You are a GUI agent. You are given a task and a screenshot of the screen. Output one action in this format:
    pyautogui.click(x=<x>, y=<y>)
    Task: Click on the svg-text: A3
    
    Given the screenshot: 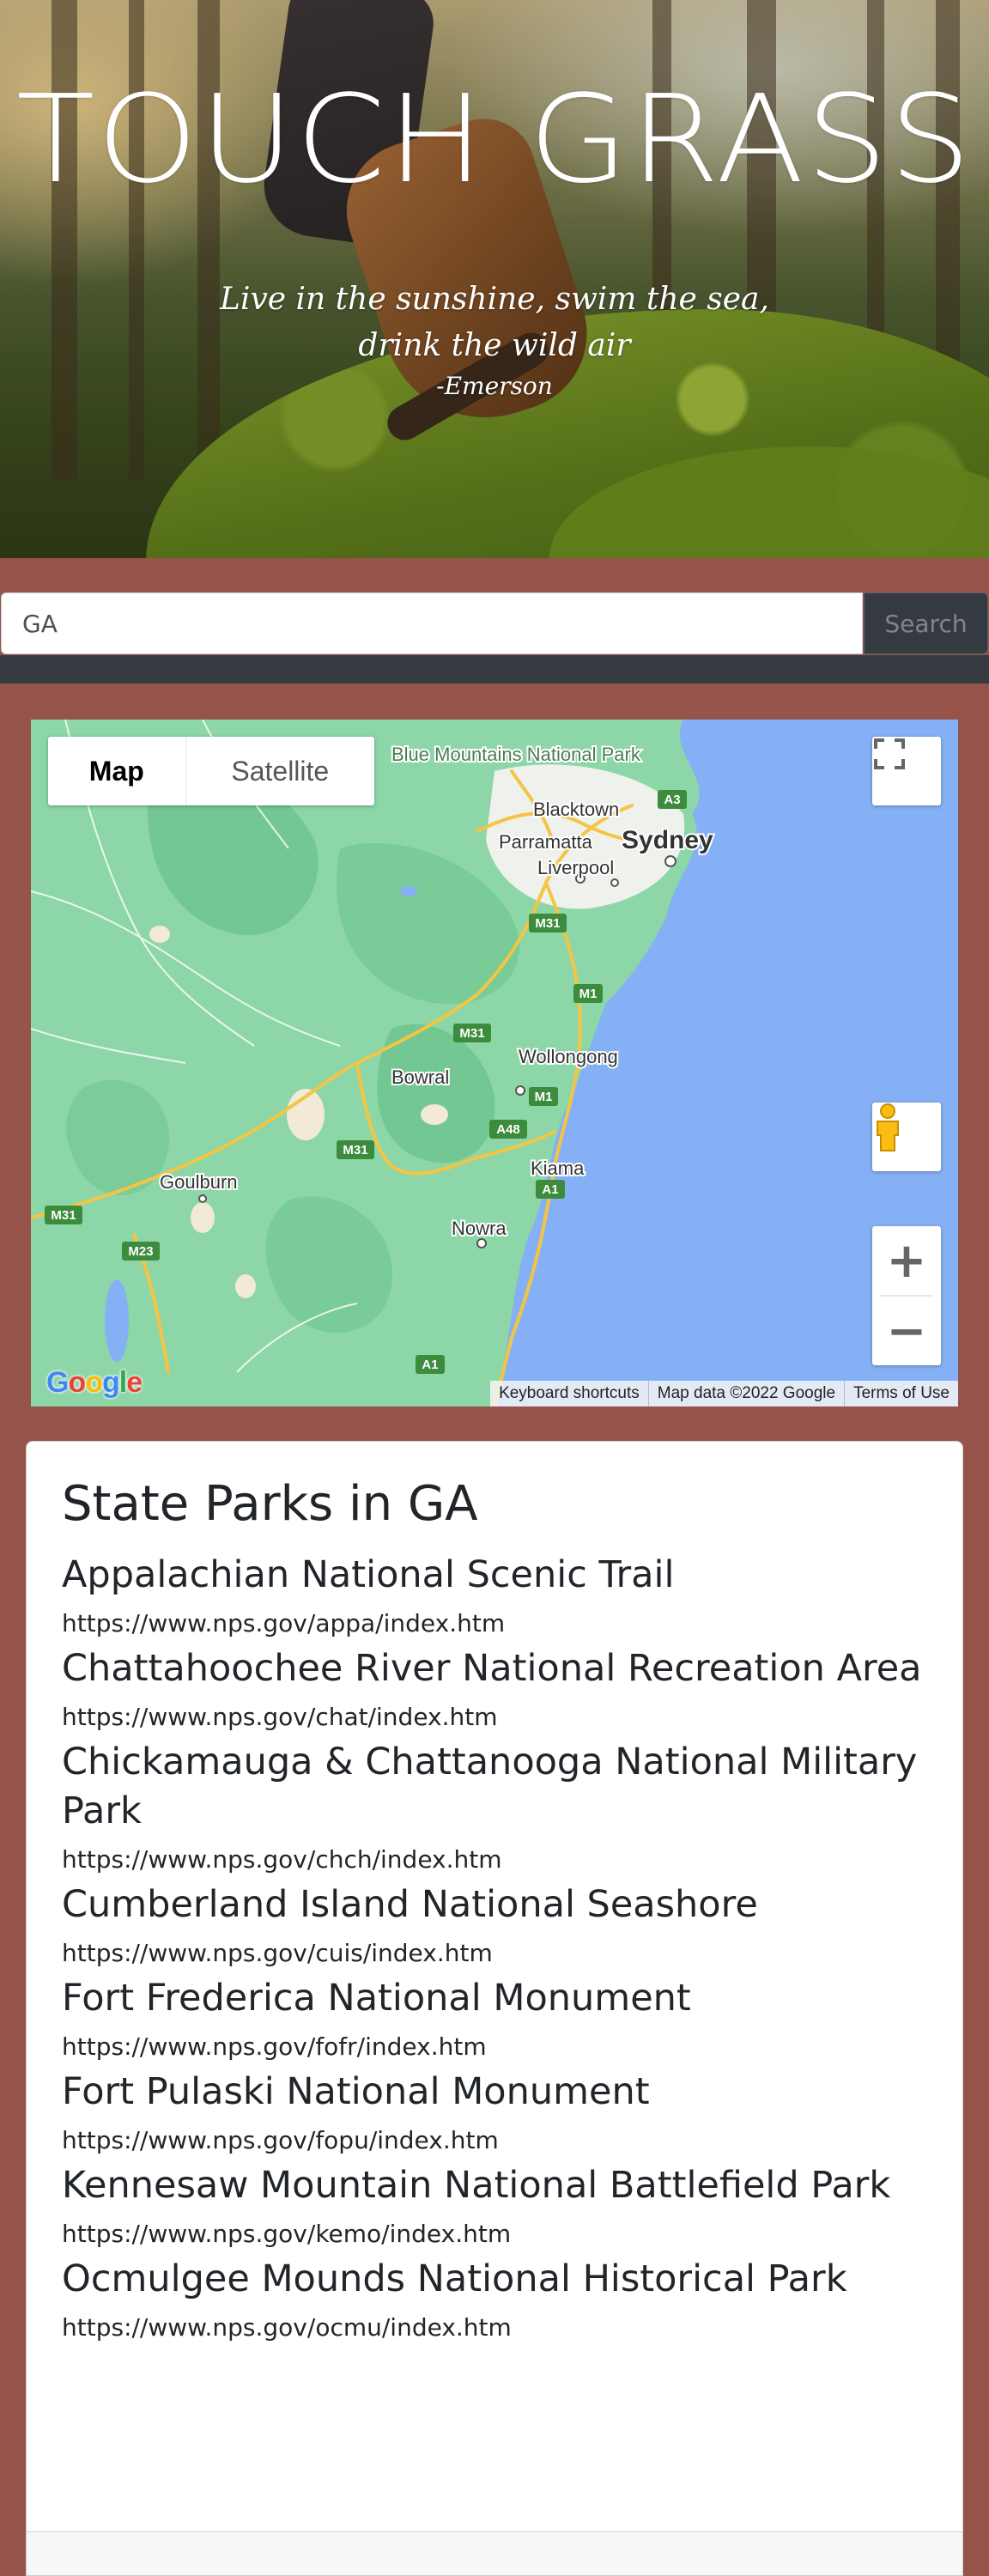 What is the action you would take?
    pyautogui.click(x=672, y=800)
    